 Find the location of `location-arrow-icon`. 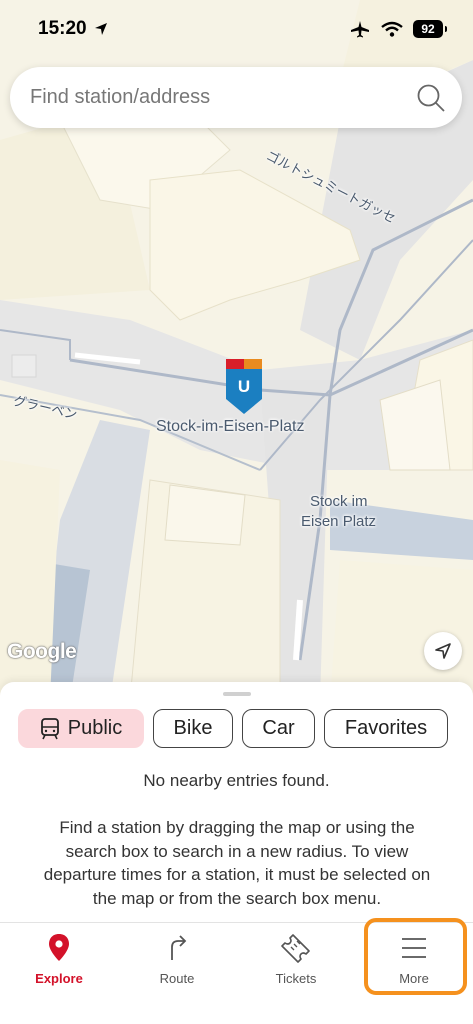

location-arrow-icon is located at coordinates (443, 651).